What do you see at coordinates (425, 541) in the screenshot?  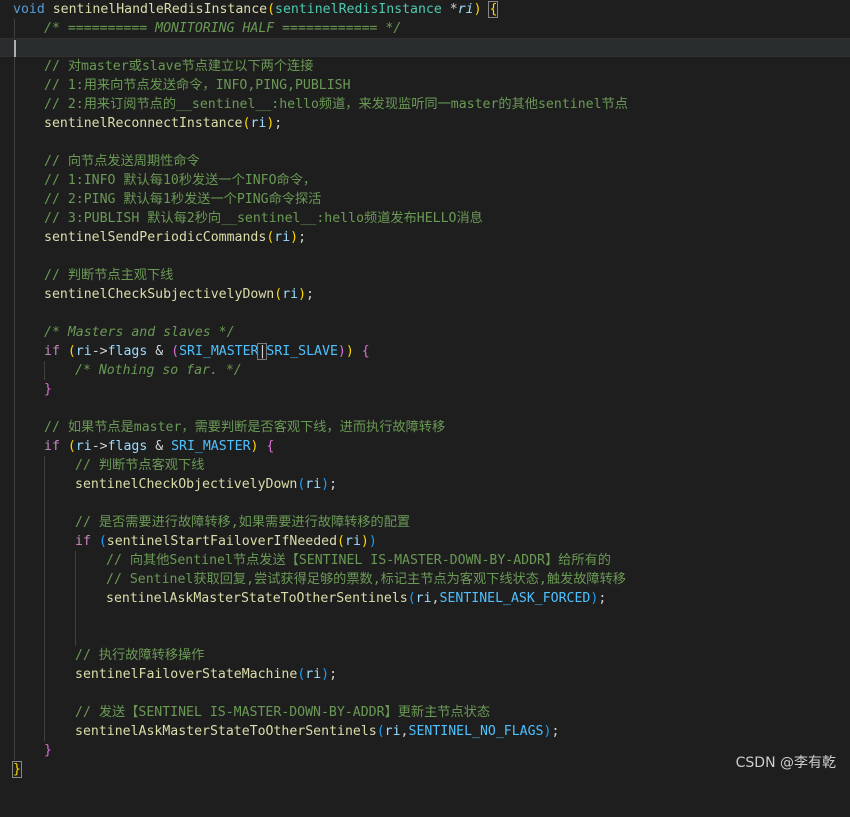 I see `code-line: if (sentinelStartFailoverIfNeeded(ri))` at bounding box center [425, 541].